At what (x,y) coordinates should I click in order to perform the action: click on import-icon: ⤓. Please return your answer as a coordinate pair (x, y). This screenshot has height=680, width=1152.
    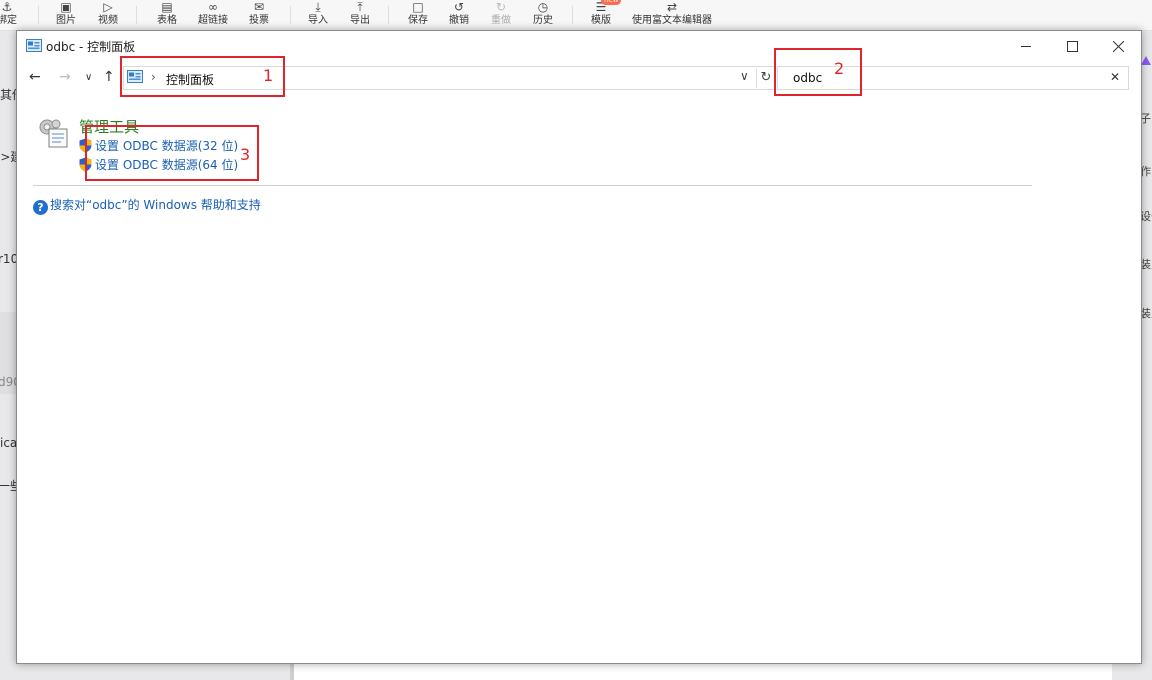
    Looking at the image, I should click on (318, 7).